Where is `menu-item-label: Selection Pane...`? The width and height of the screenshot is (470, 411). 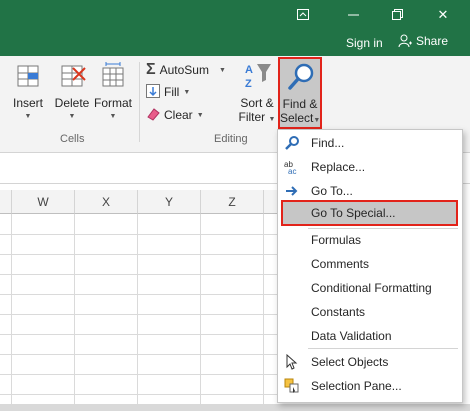 menu-item-label: Selection Pane... is located at coordinates (356, 386).